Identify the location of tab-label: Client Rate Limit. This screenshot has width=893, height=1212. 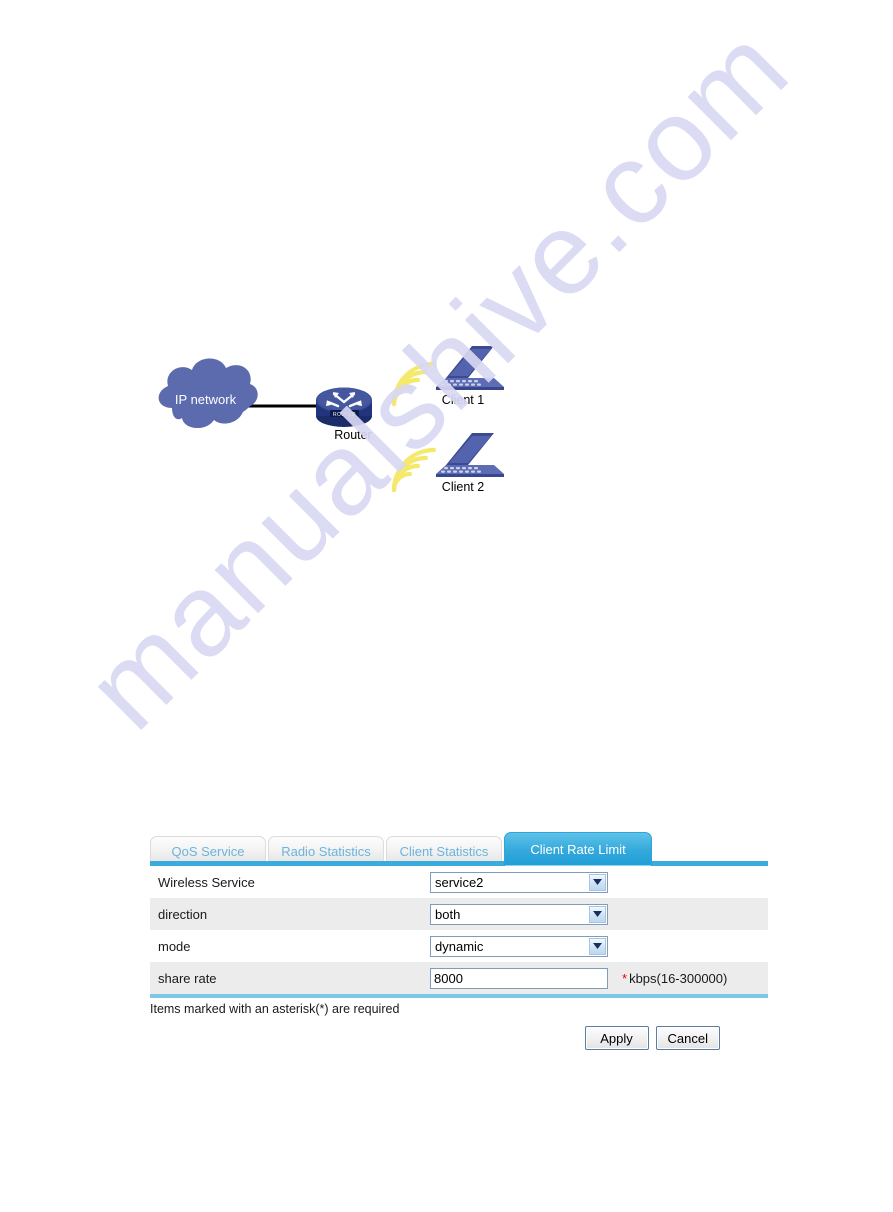
(578, 849).